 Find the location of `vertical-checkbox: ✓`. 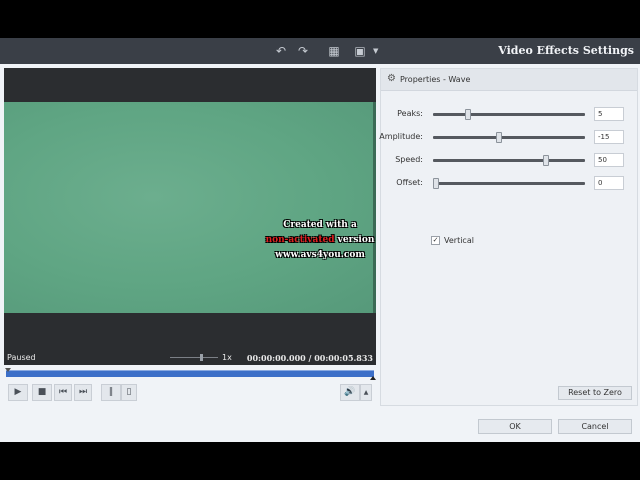

vertical-checkbox: ✓ is located at coordinates (435, 240).